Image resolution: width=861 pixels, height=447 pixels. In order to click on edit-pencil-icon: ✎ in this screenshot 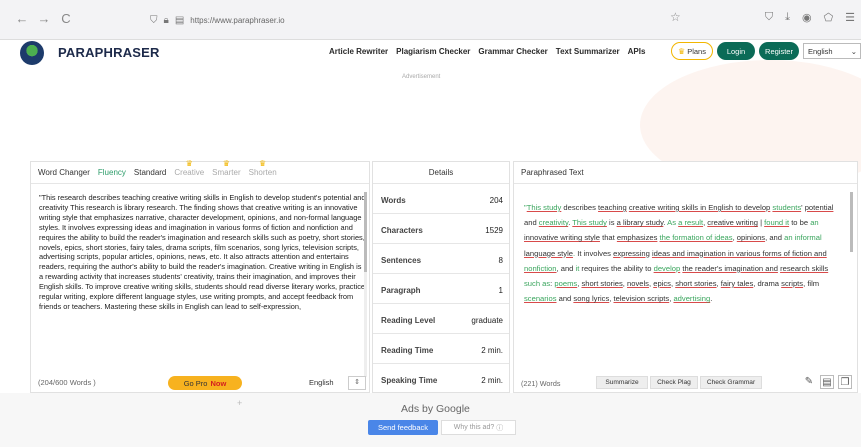, I will do `click(809, 382)`.